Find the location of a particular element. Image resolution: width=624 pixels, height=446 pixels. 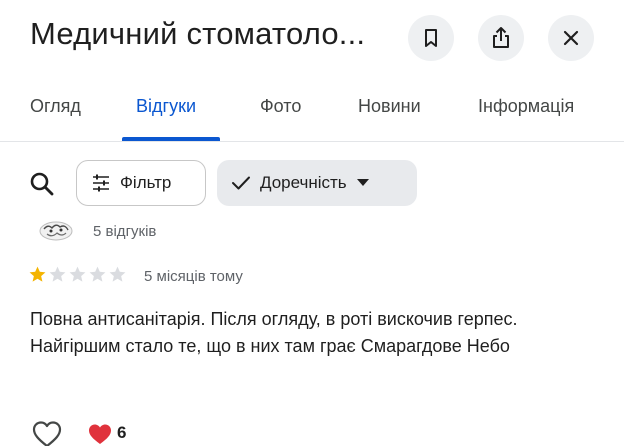

tab-info: Інформація is located at coordinates (526, 106).